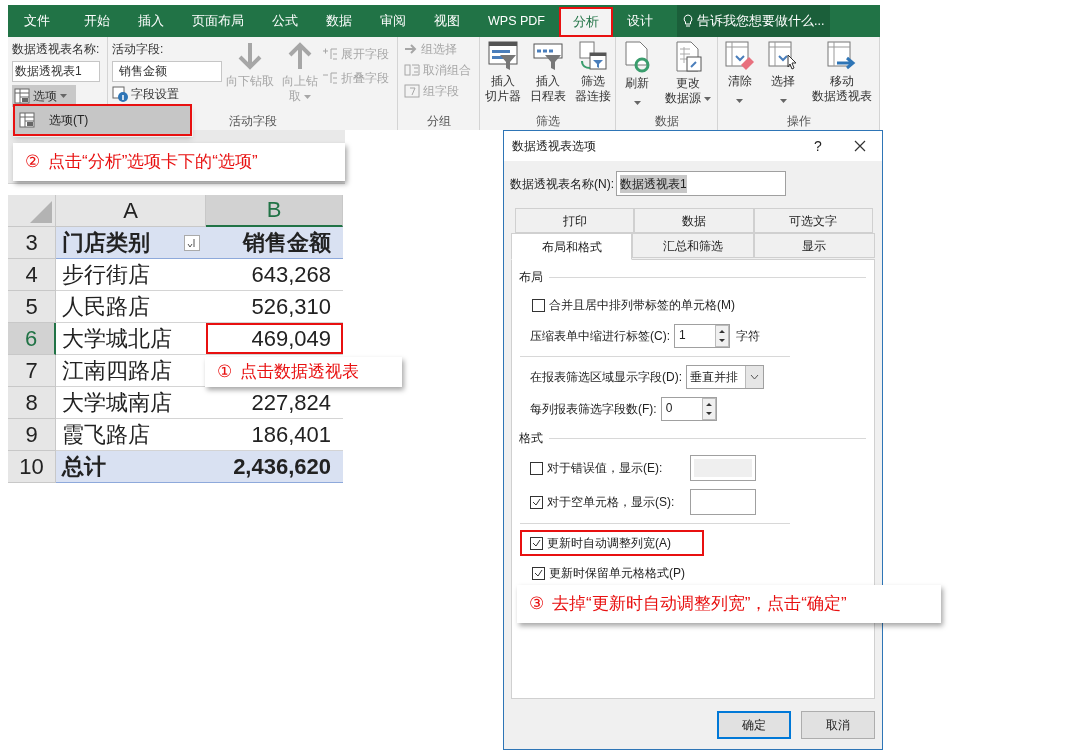  What do you see at coordinates (687, 74) in the screenshot?
I see `ribbon-button: 更改 数据源` at bounding box center [687, 74].